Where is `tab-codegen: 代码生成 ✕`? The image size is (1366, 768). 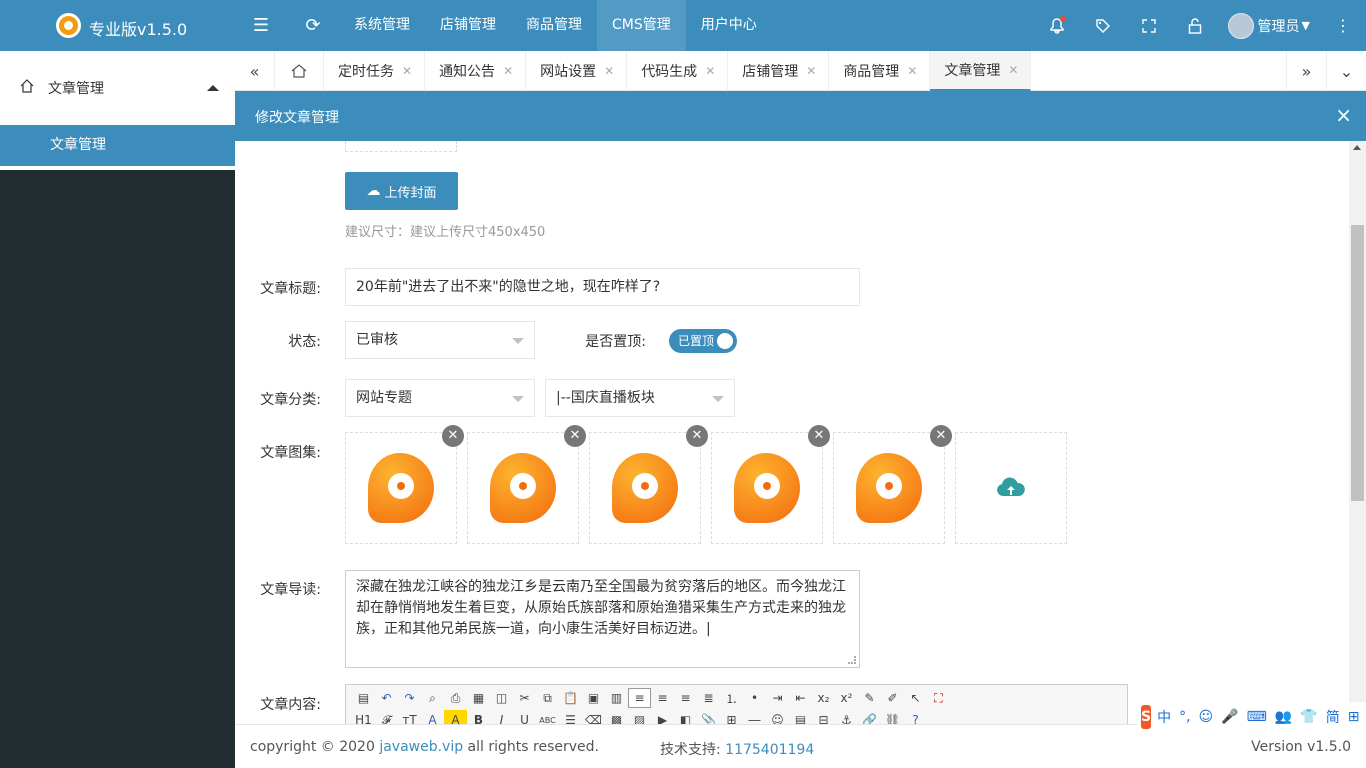 tab-codegen: 代码生成 ✕ is located at coordinates (678, 71).